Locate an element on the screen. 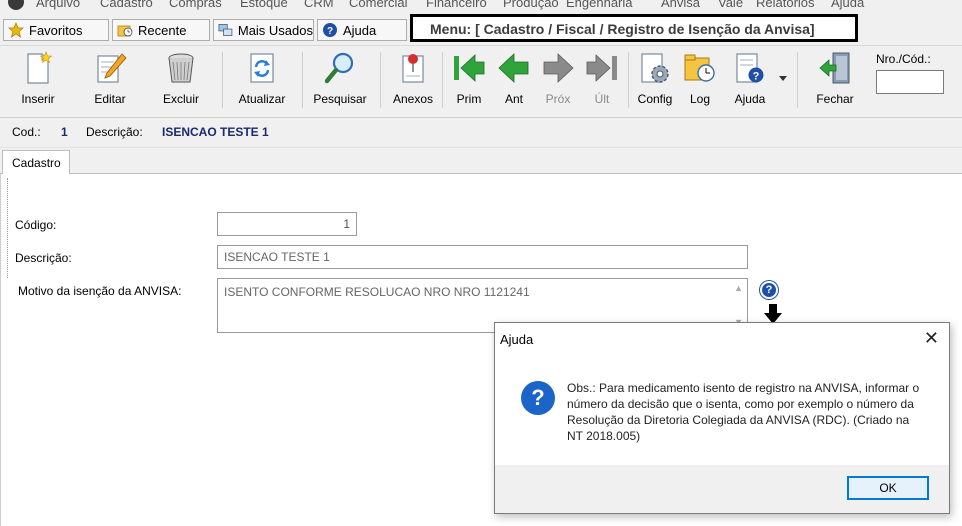 This screenshot has height=526, width=962. attachment-icon is located at coordinates (413, 68).